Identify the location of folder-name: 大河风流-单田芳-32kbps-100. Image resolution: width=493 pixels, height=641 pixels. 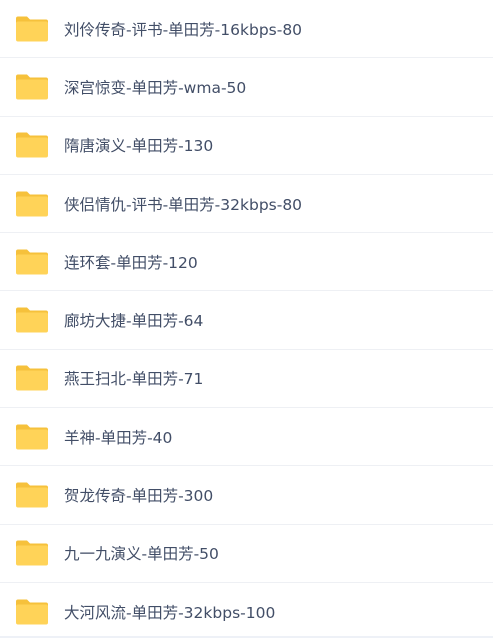
(170, 613).